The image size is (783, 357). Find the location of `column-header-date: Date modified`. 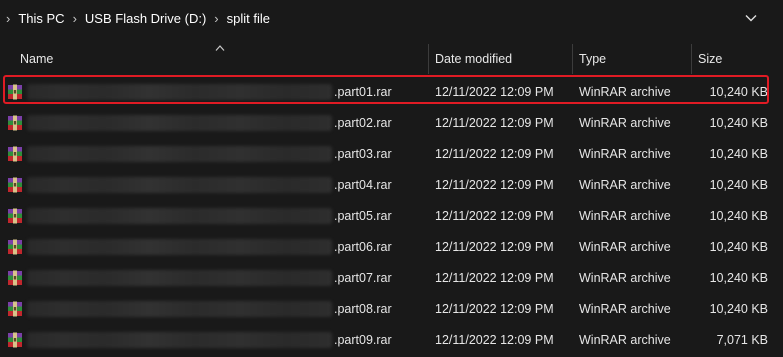

column-header-date: Date modified is located at coordinates (500, 59).